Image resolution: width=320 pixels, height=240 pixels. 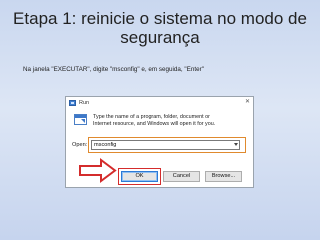 I want to click on arrow-shape, so click(x=98, y=170).